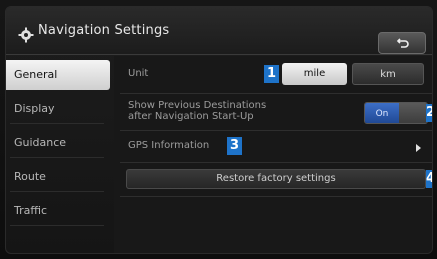  I want to click on sidebar-item-label: Display, so click(34, 108).